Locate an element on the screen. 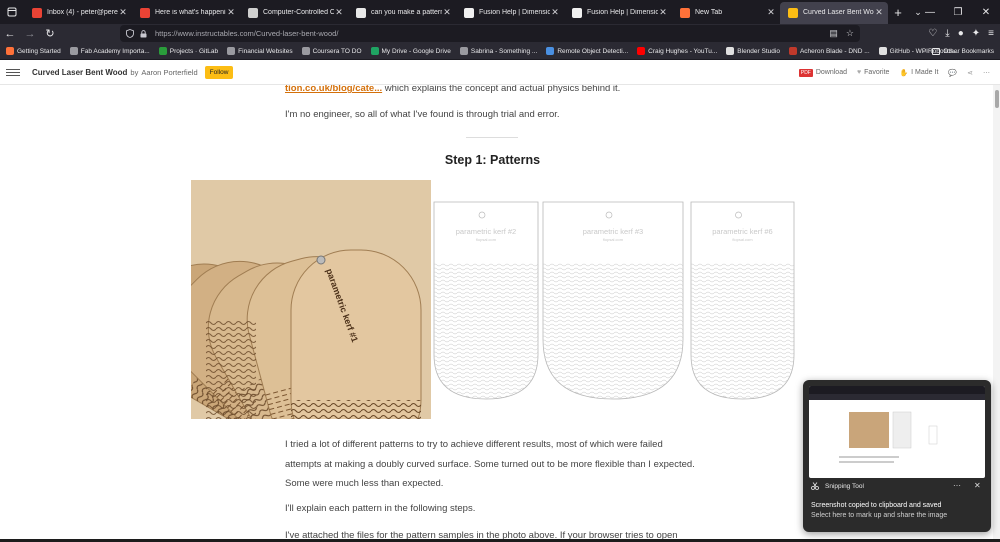 The width and height of the screenshot is (1000, 542). tab-title: Curved Laser Bent Wood is located at coordinates (838, 12).